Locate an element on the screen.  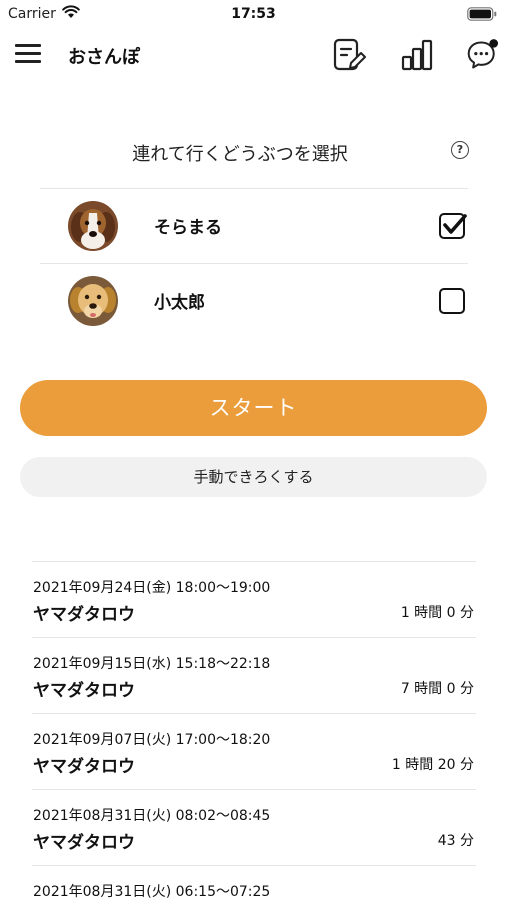
history-duration: 43 分 is located at coordinates (455, 841).